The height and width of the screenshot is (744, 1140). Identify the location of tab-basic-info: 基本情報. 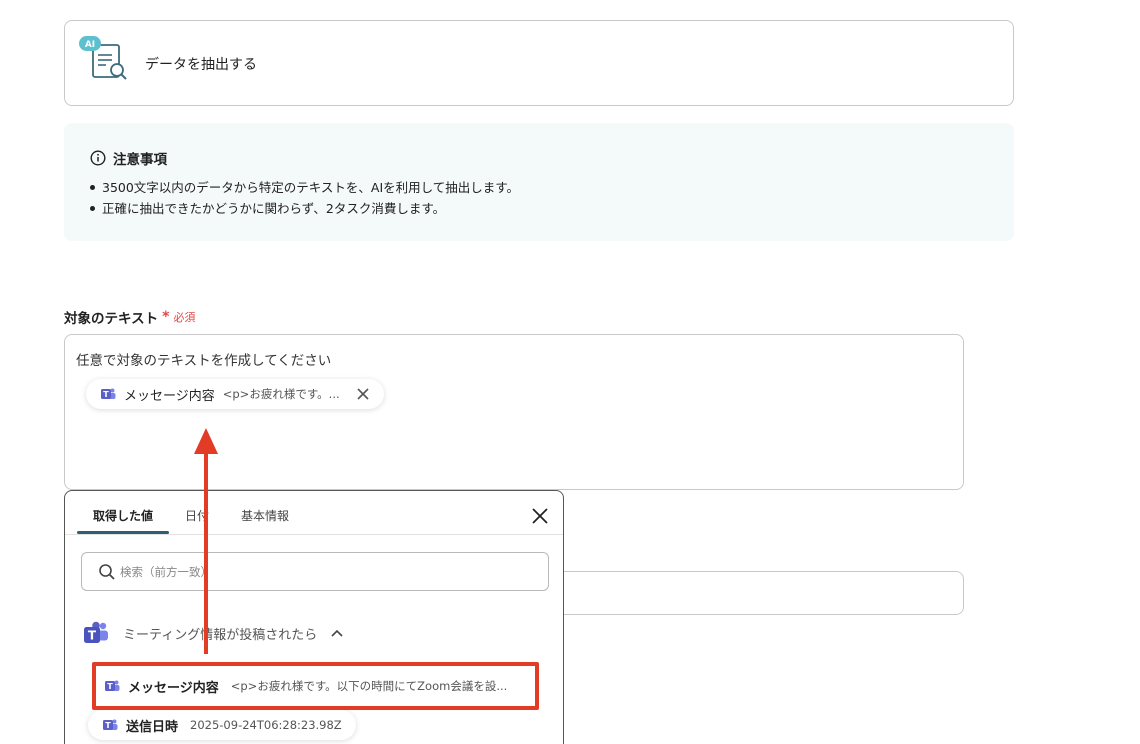
(265, 515).